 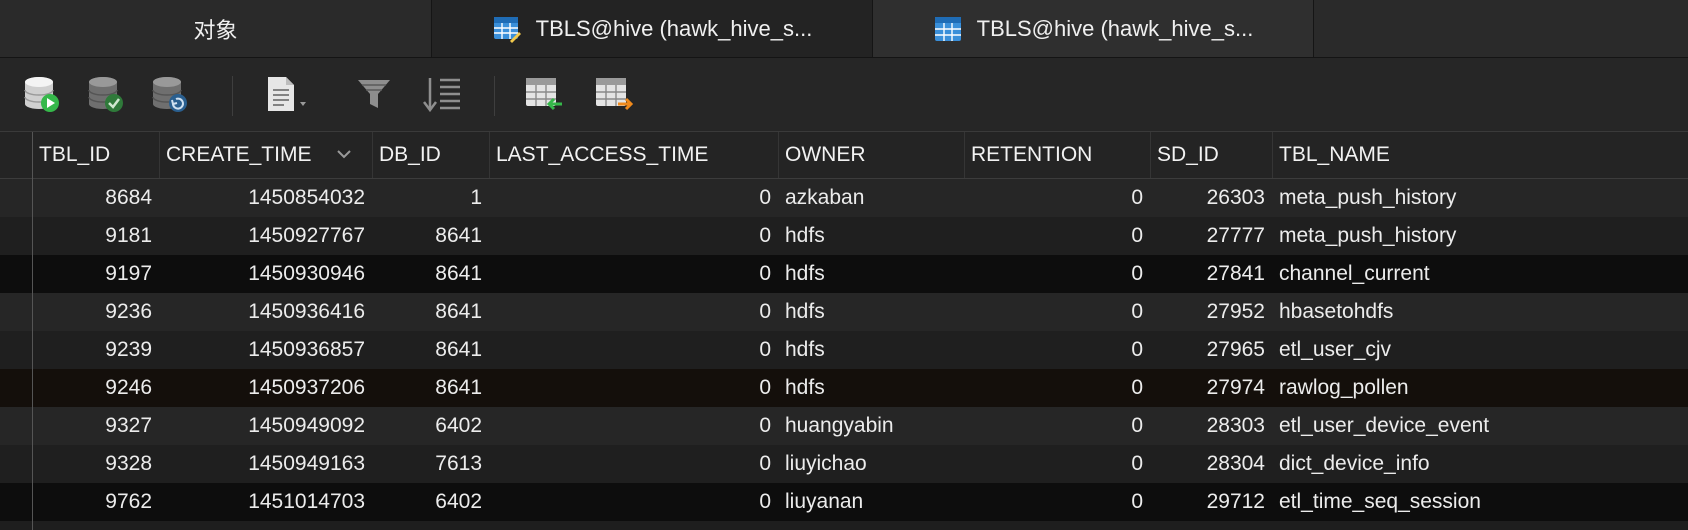 I want to click on cell-tbl-name: hbasetohdfs, so click(x=1480, y=312).